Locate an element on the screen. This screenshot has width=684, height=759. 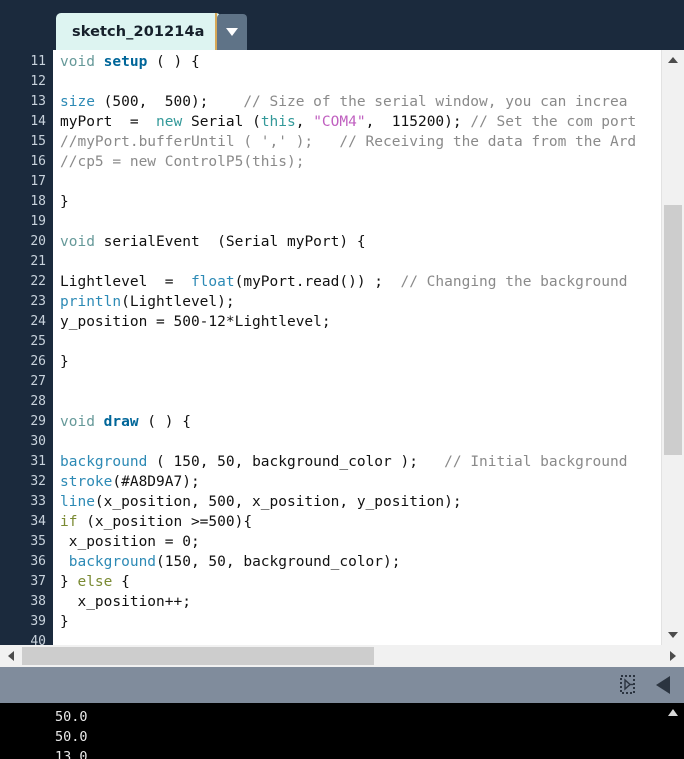
sketch-tab-label: sketch_201214a is located at coordinates (138, 31).